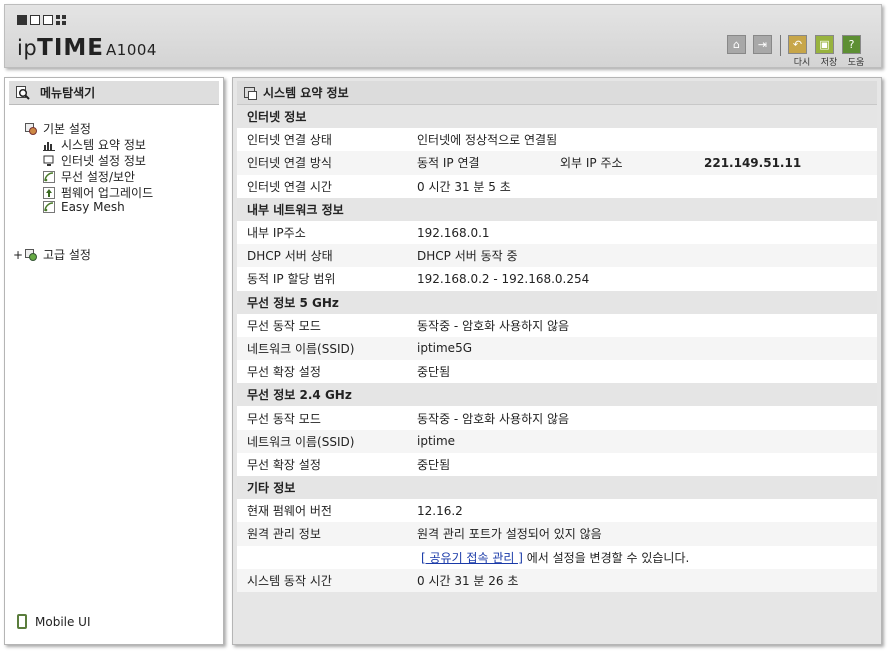  Describe the element at coordinates (93, 207) in the screenshot. I see `tree-item-label: Easy Mesh` at that location.